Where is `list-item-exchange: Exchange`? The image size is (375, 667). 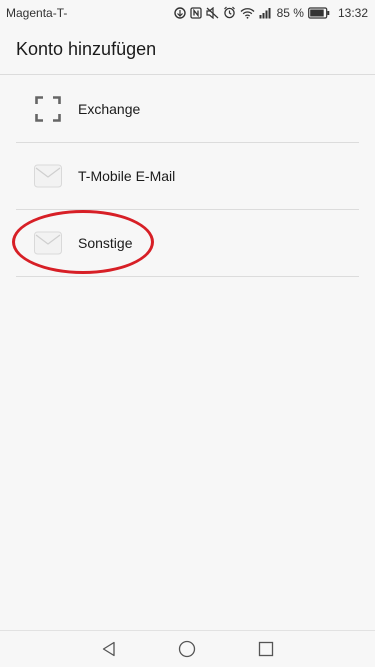 list-item-exchange: Exchange is located at coordinates (187, 109).